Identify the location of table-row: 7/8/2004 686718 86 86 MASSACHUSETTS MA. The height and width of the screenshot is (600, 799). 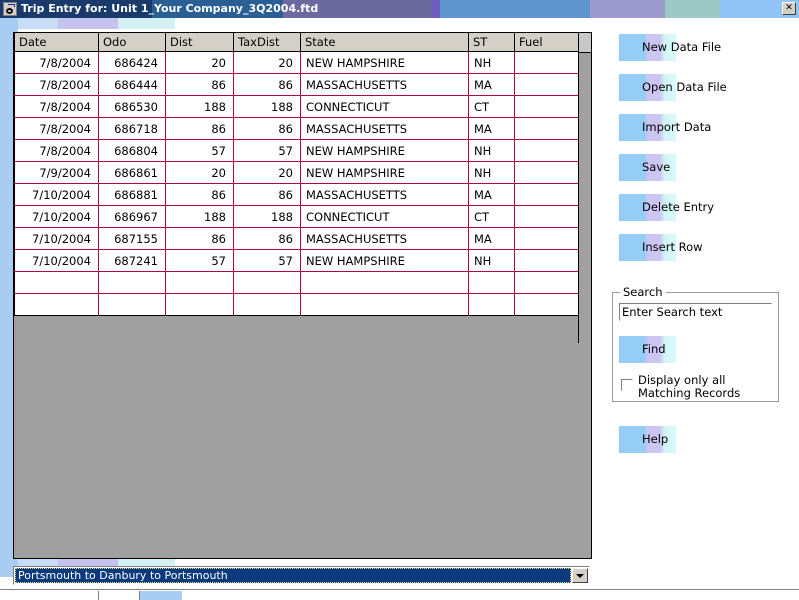
(296, 128).